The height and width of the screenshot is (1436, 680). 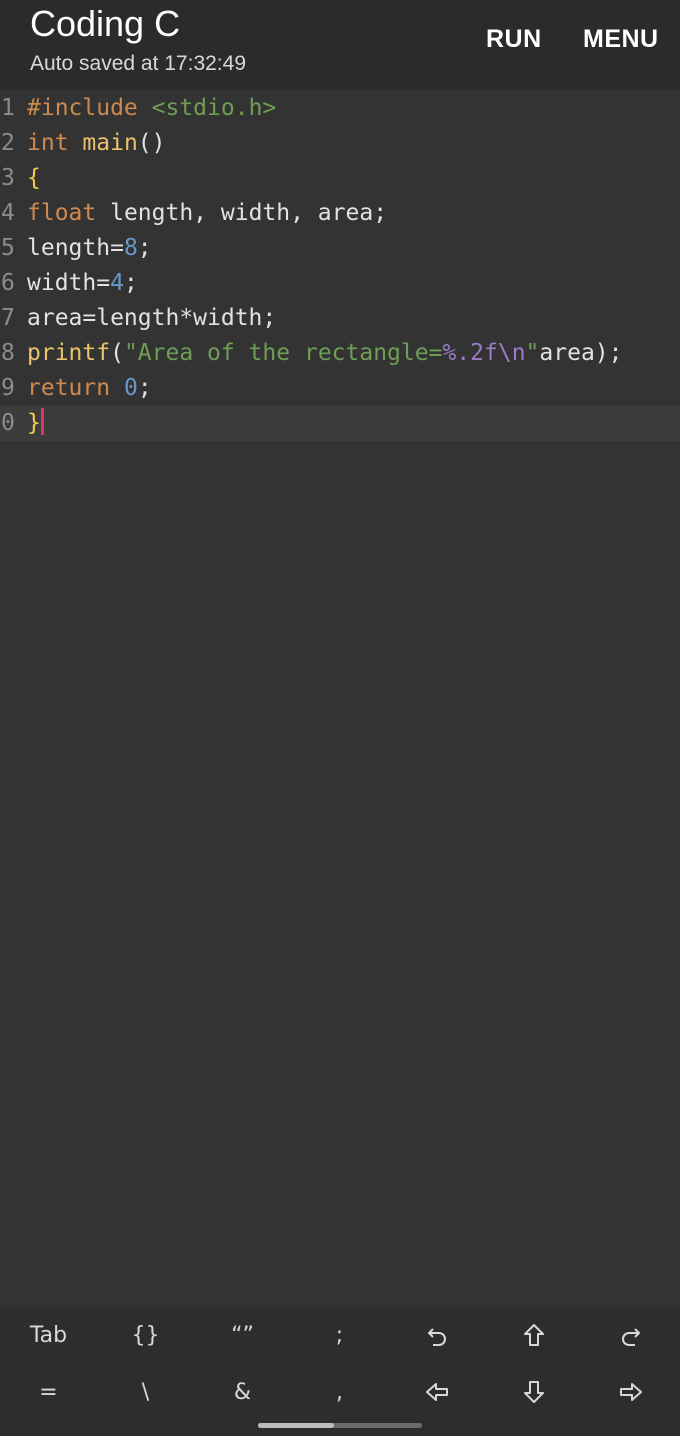 What do you see at coordinates (340, 423) in the screenshot?
I see `code-line: 0}` at bounding box center [340, 423].